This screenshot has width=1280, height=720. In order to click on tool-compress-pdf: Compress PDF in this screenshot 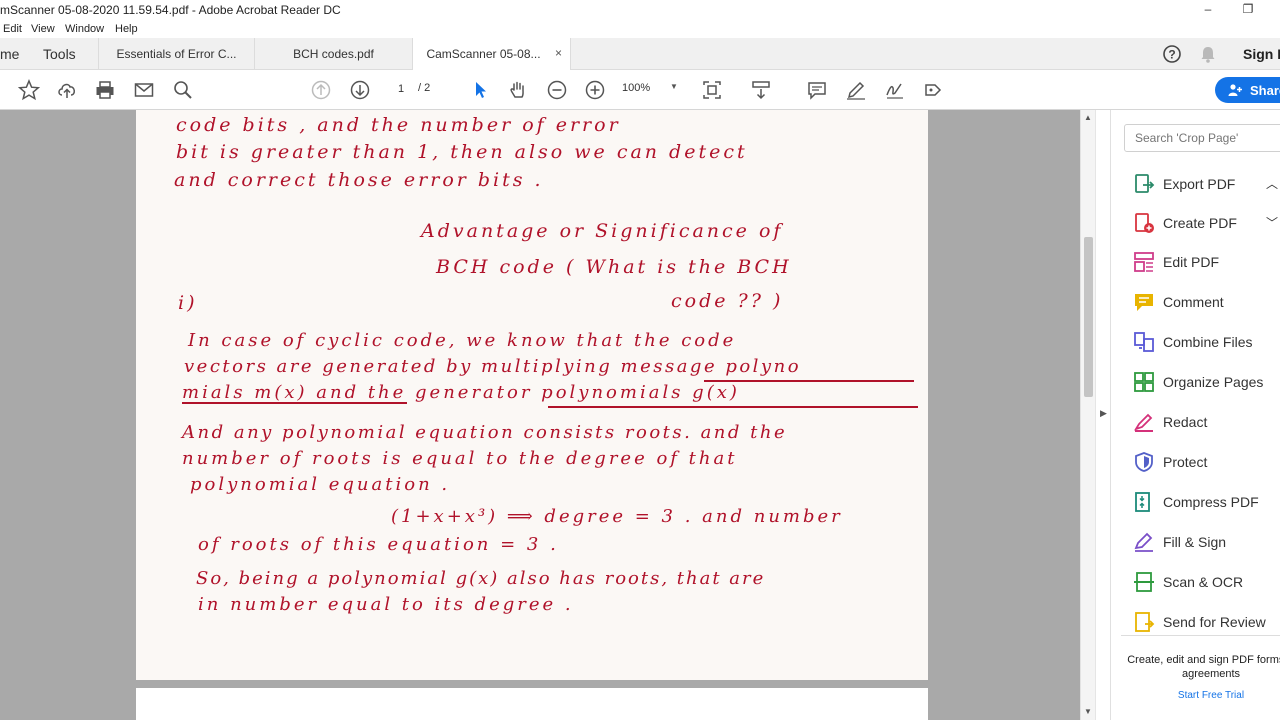, I will do `click(1195, 503)`.